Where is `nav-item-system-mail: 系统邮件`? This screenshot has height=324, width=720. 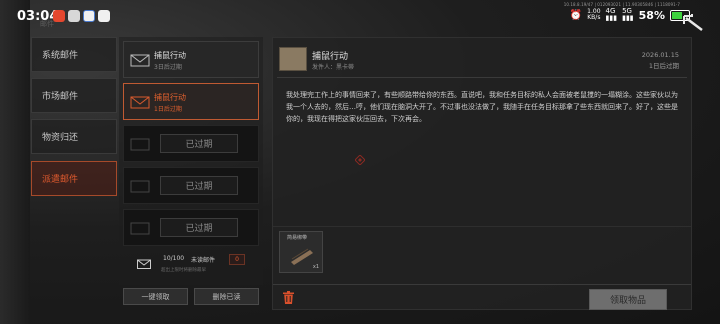
nav-item-system-mail: 系统邮件 is located at coordinates (74, 54).